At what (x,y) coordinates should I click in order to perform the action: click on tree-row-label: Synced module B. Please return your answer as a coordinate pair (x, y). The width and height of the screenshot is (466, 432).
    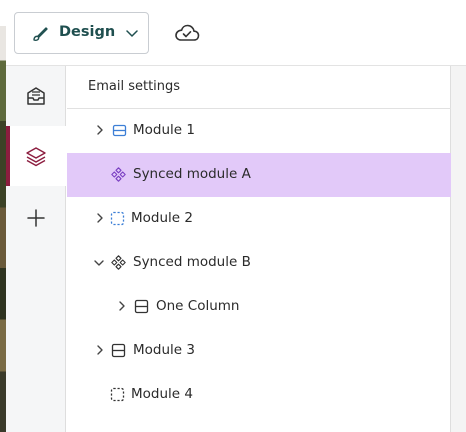
    Looking at the image, I should click on (192, 262).